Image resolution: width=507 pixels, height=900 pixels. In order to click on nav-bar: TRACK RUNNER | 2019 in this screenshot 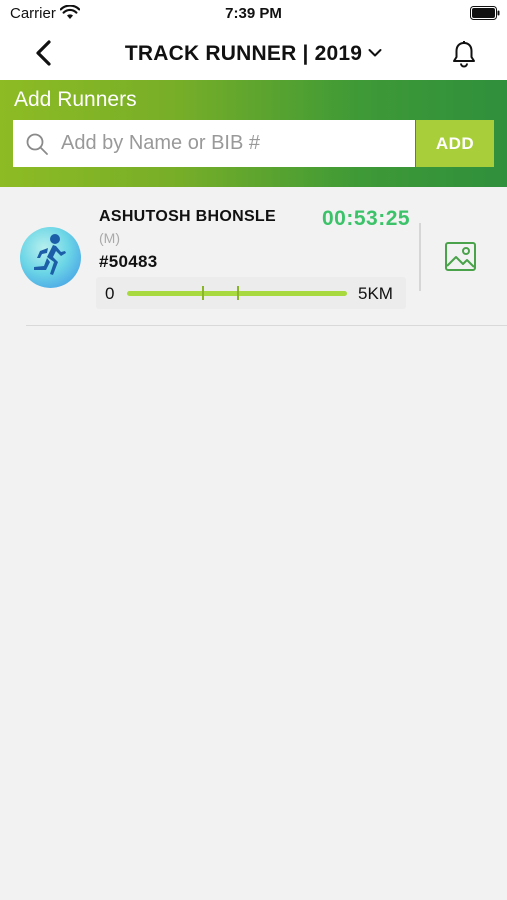, I will do `click(253, 54)`.